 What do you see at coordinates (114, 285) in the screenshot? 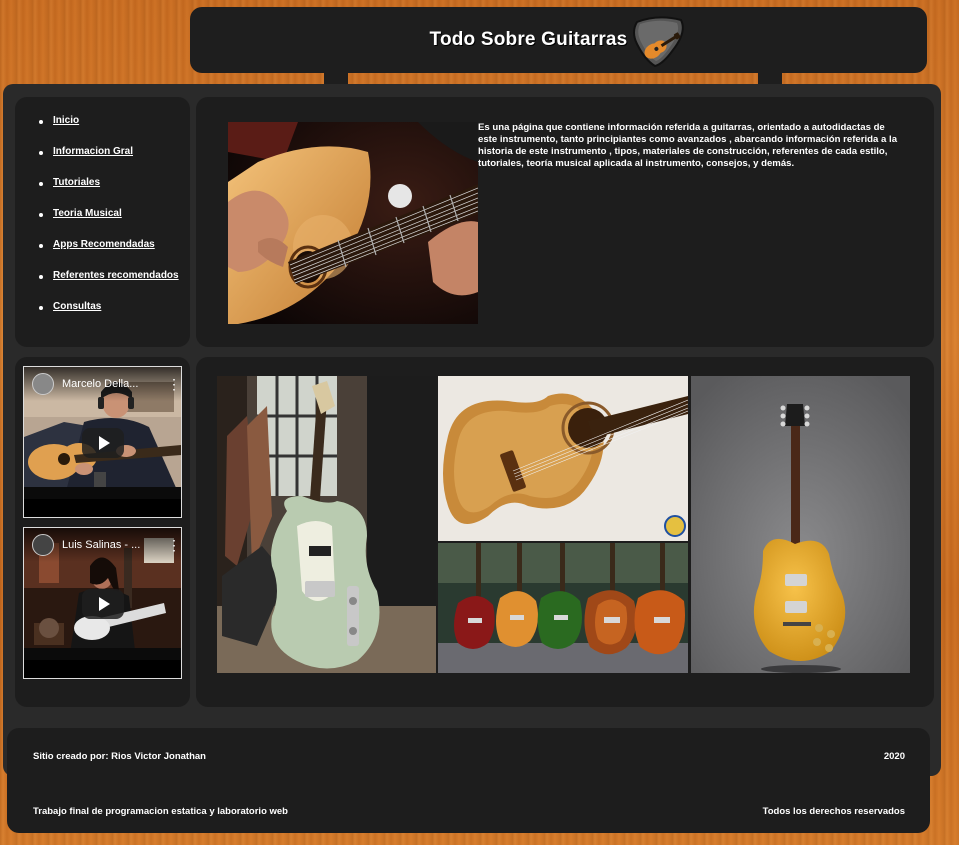
I see `nav-item-referentes: Referentes recomendados` at bounding box center [114, 285].